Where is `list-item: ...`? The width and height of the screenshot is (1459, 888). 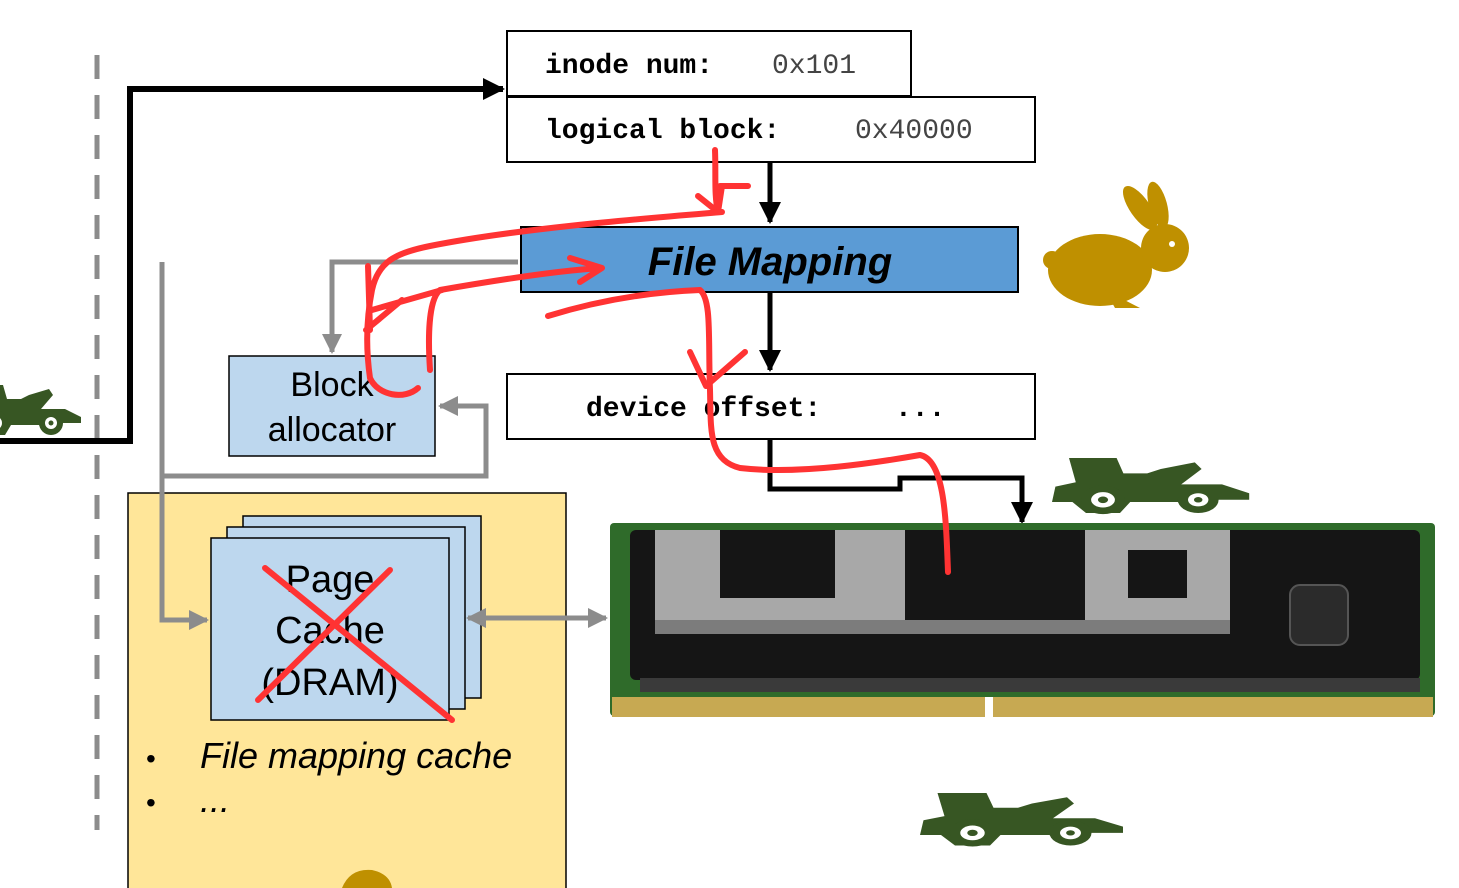
list-item: ... is located at coordinates (215, 799).